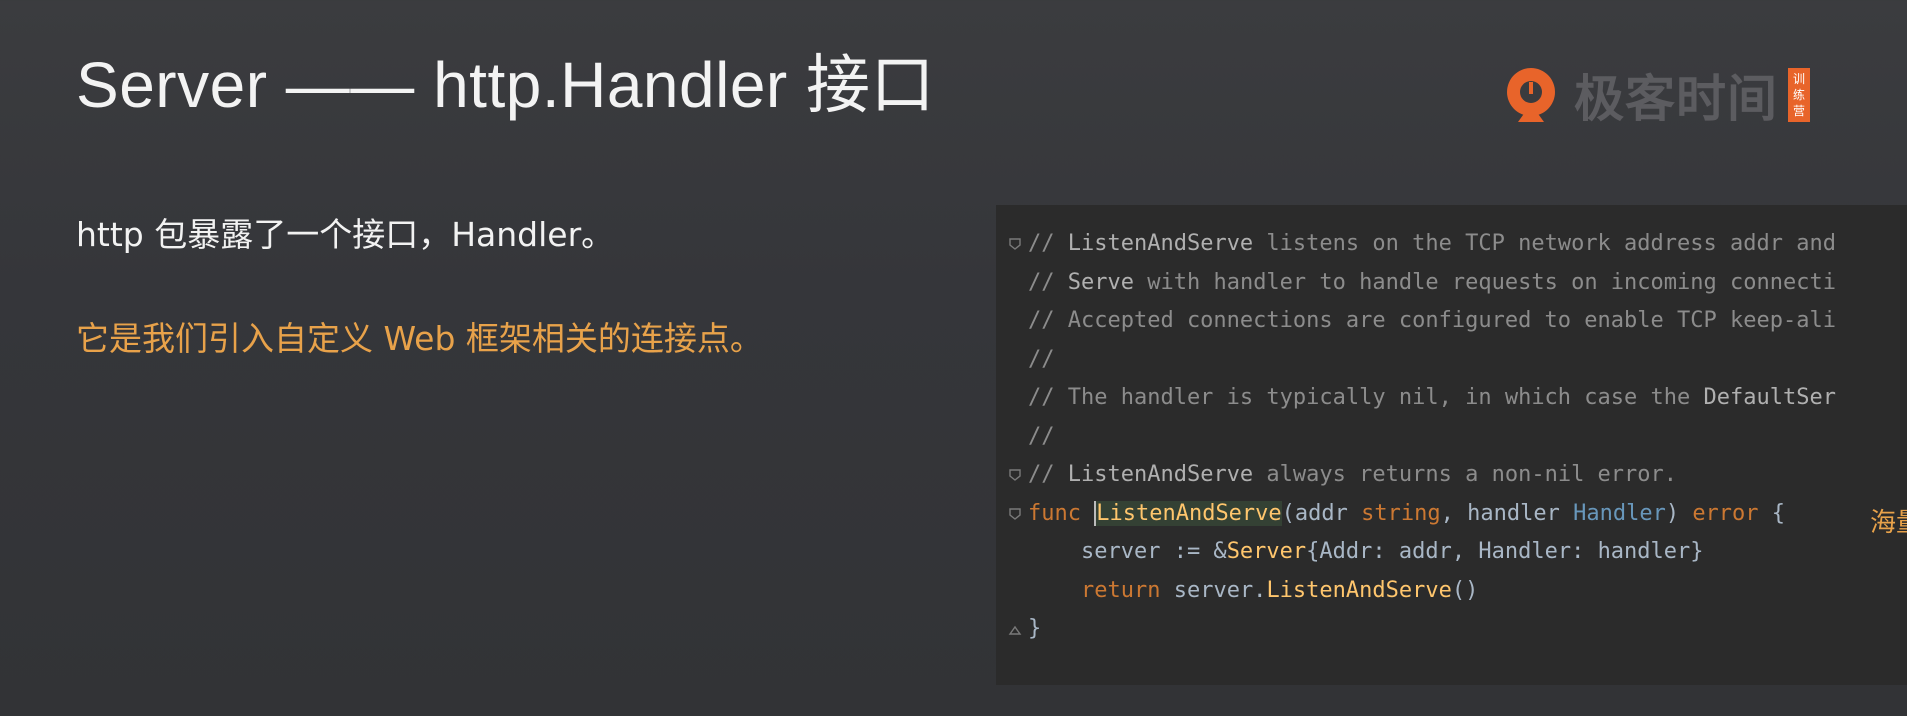  I want to click on highlight-text: 它是我们引入自定义 Web 框架相关的连接点。, so click(419, 338).